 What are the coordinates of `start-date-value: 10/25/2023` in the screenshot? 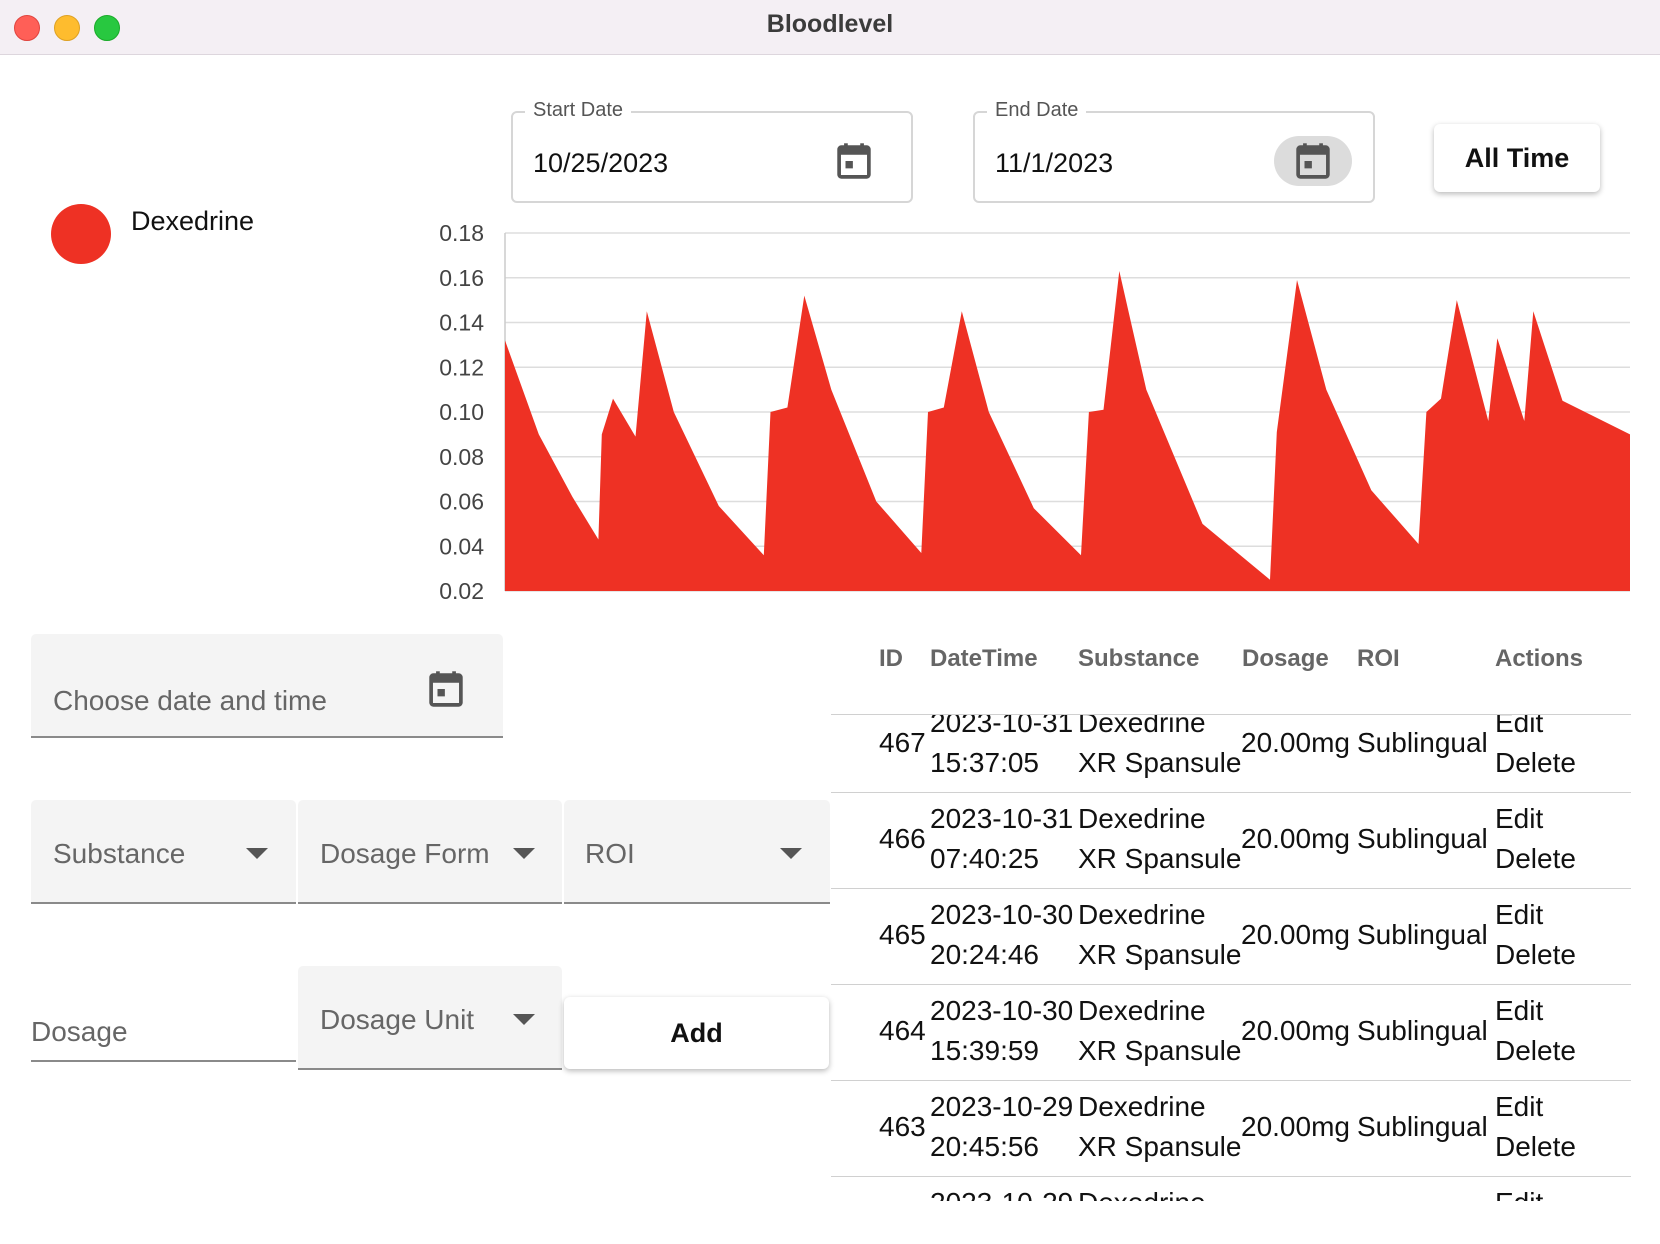 It's located at (601, 163).